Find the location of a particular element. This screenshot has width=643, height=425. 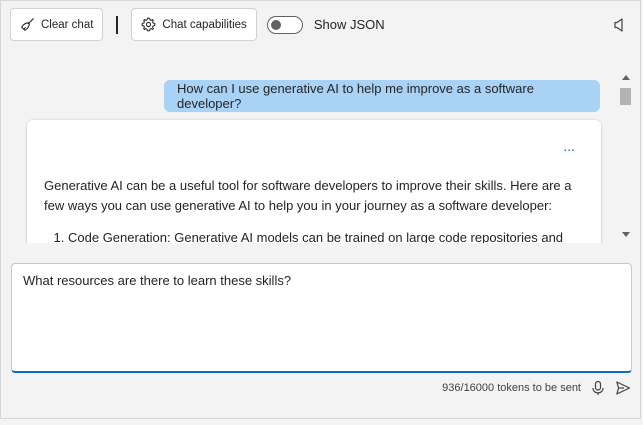

scroll-down-icon is located at coordinates (626, 234).